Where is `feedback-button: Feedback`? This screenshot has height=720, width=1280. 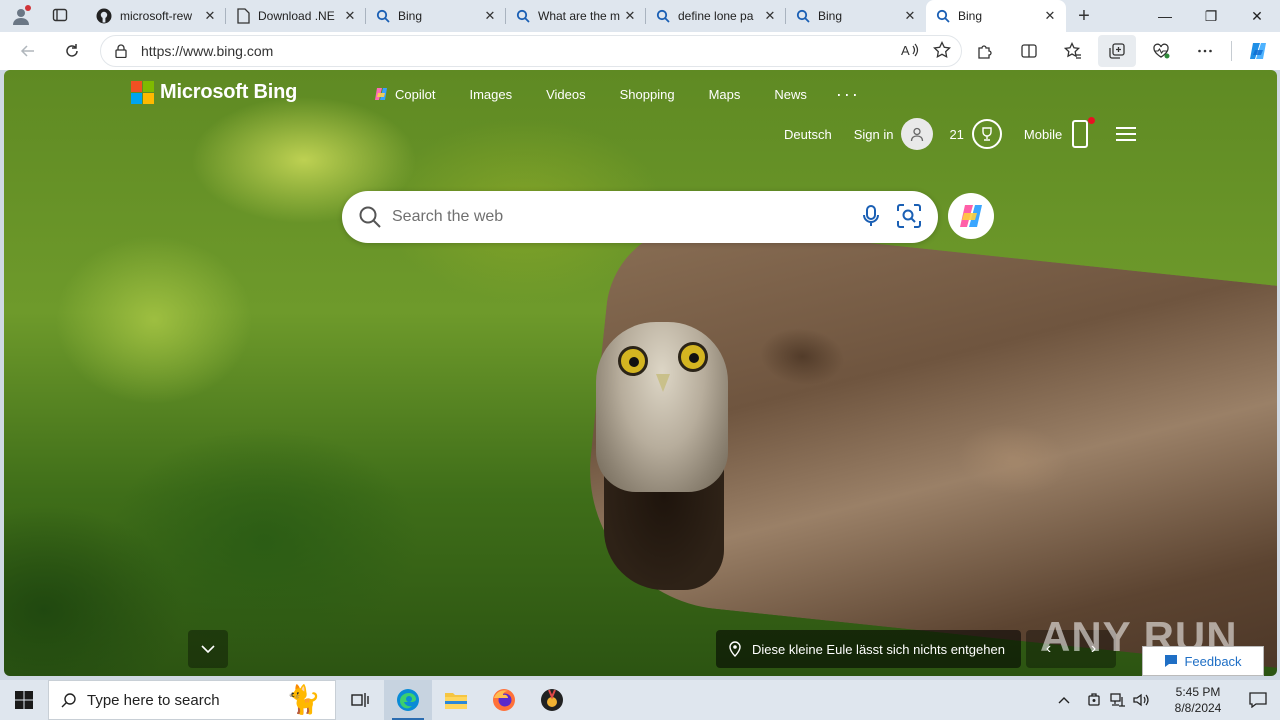 feedback-button: Feedback is located at coordinates (1203, 661).